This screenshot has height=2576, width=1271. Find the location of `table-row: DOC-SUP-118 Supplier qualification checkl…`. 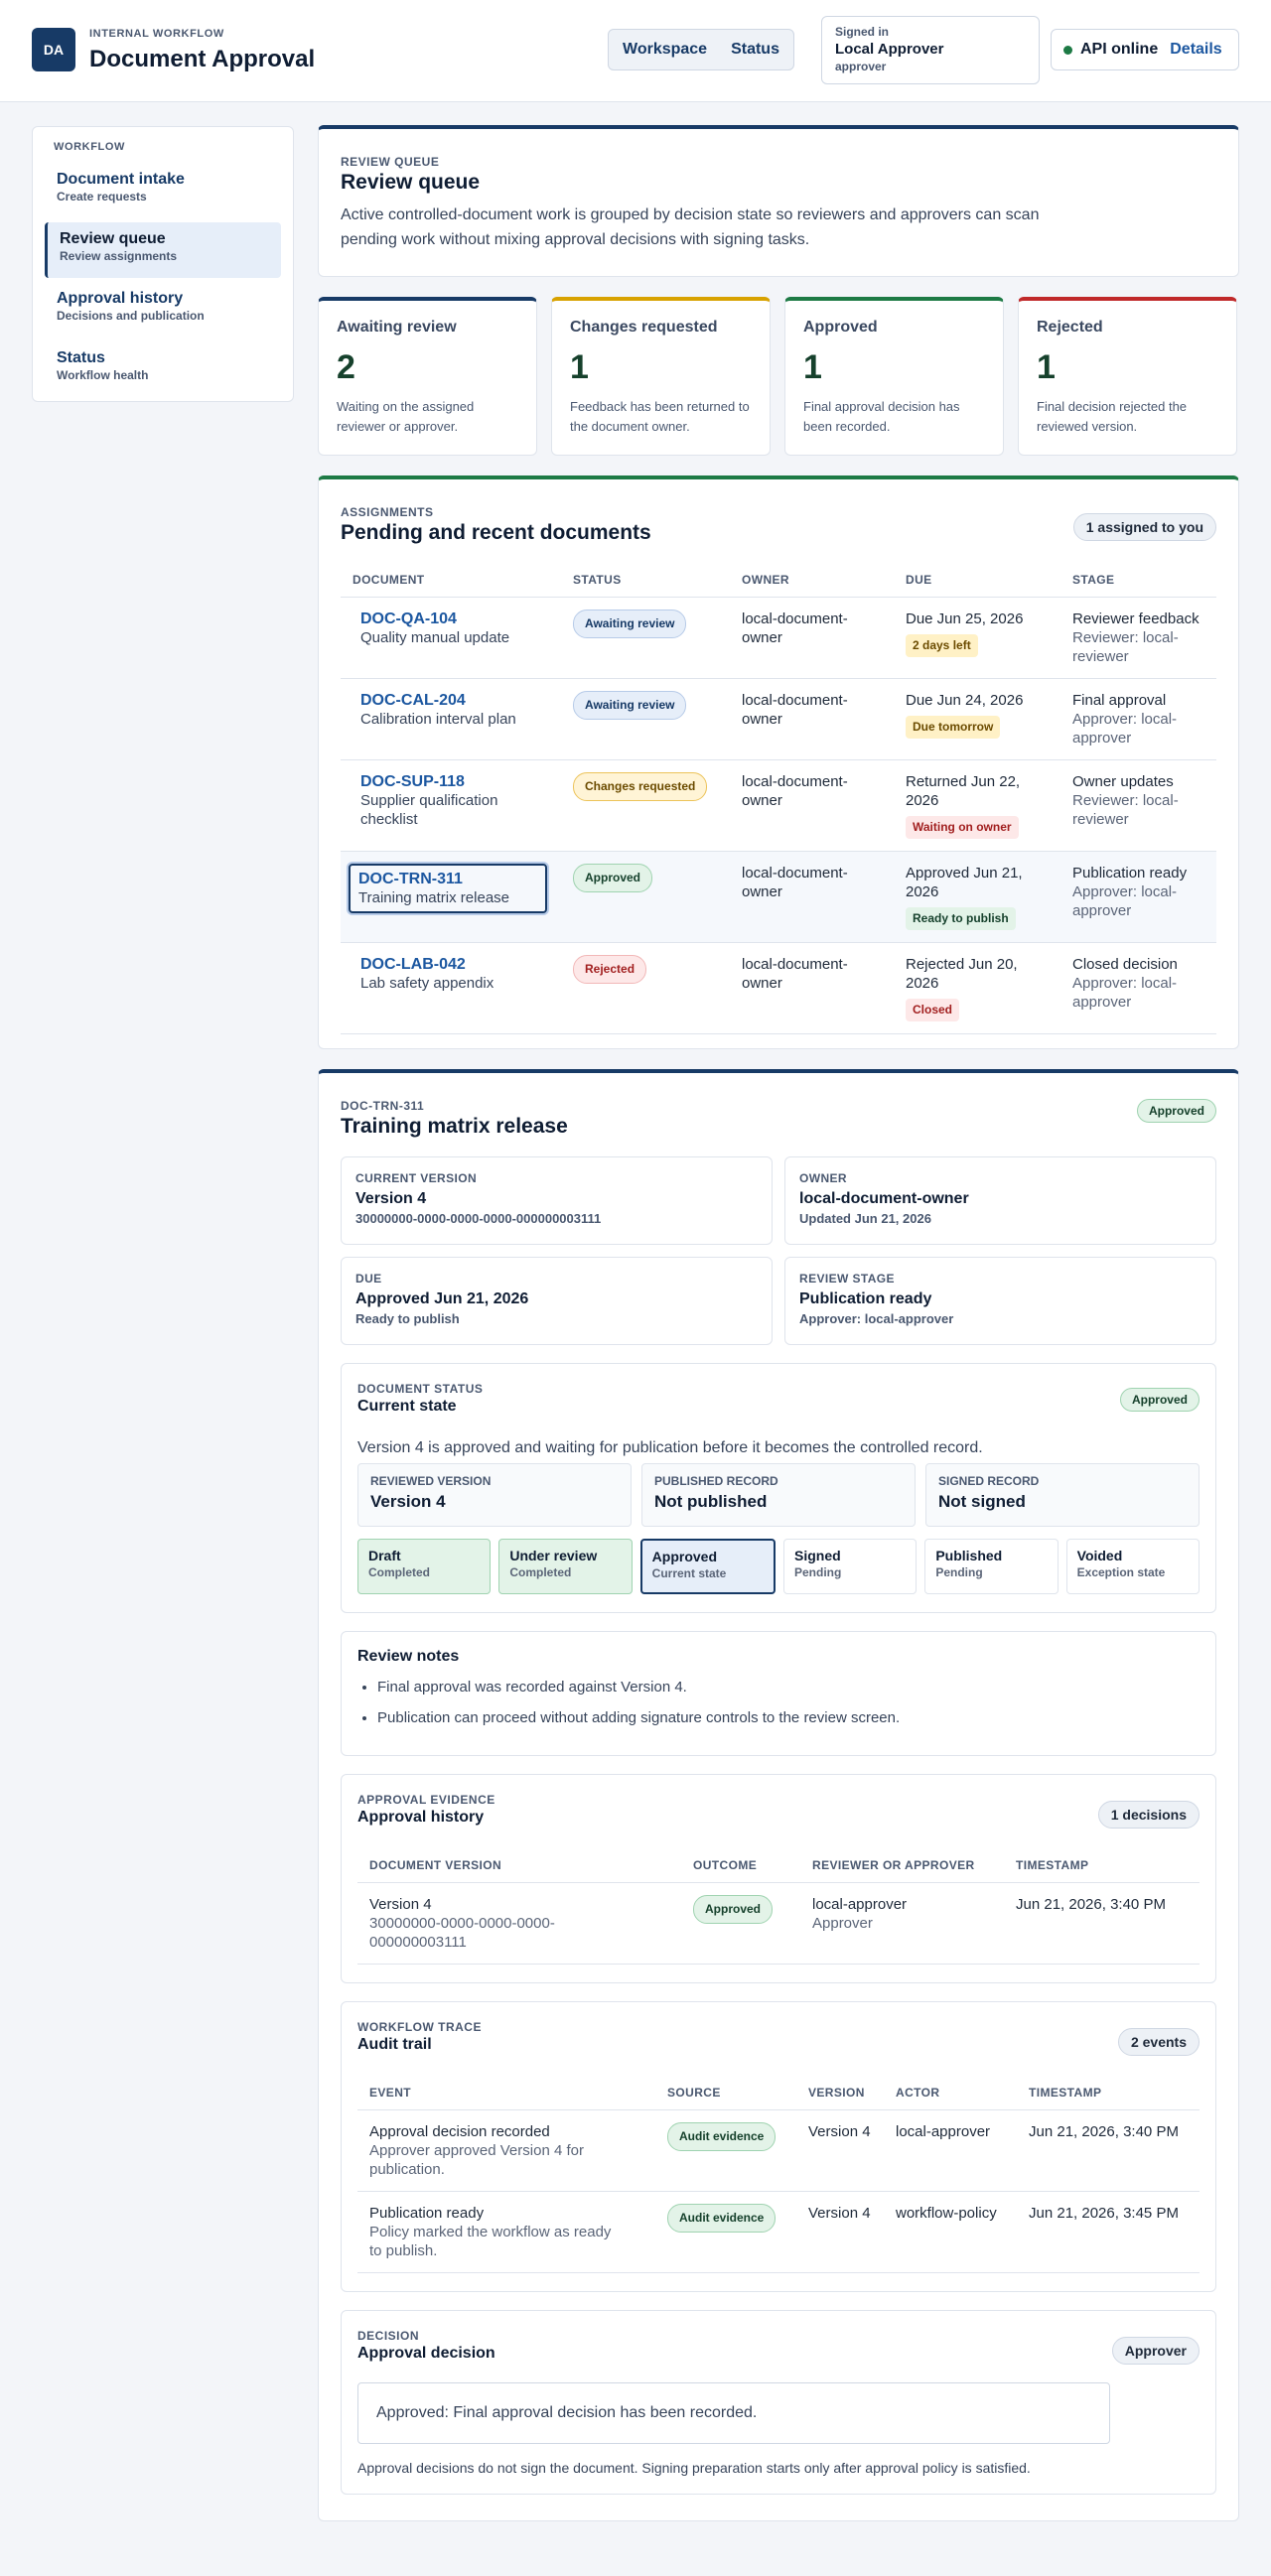

table-row: DOC-SUP-118 Supplier qualification checkl… is located at coordinates (778, 805).